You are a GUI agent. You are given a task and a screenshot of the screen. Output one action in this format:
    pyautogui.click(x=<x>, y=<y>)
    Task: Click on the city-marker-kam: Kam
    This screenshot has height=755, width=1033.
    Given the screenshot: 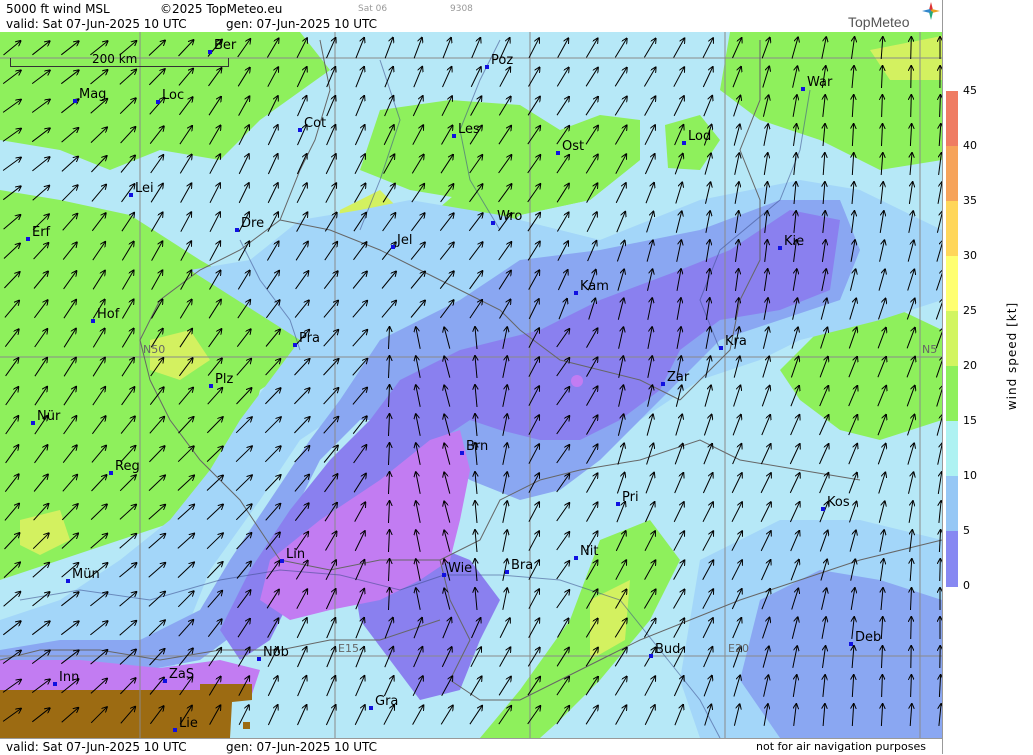 What is the action you would take?
    pyautogui.click(x=591, y=287)
    